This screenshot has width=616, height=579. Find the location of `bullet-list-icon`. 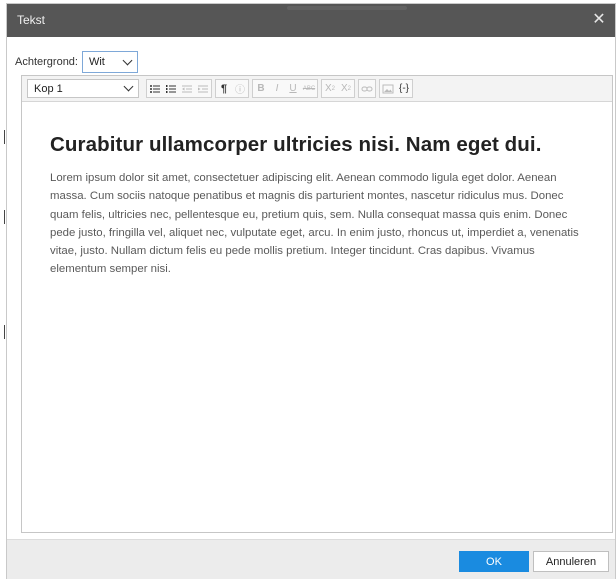

bullet-list-icon is located at coordinates (155, 88).